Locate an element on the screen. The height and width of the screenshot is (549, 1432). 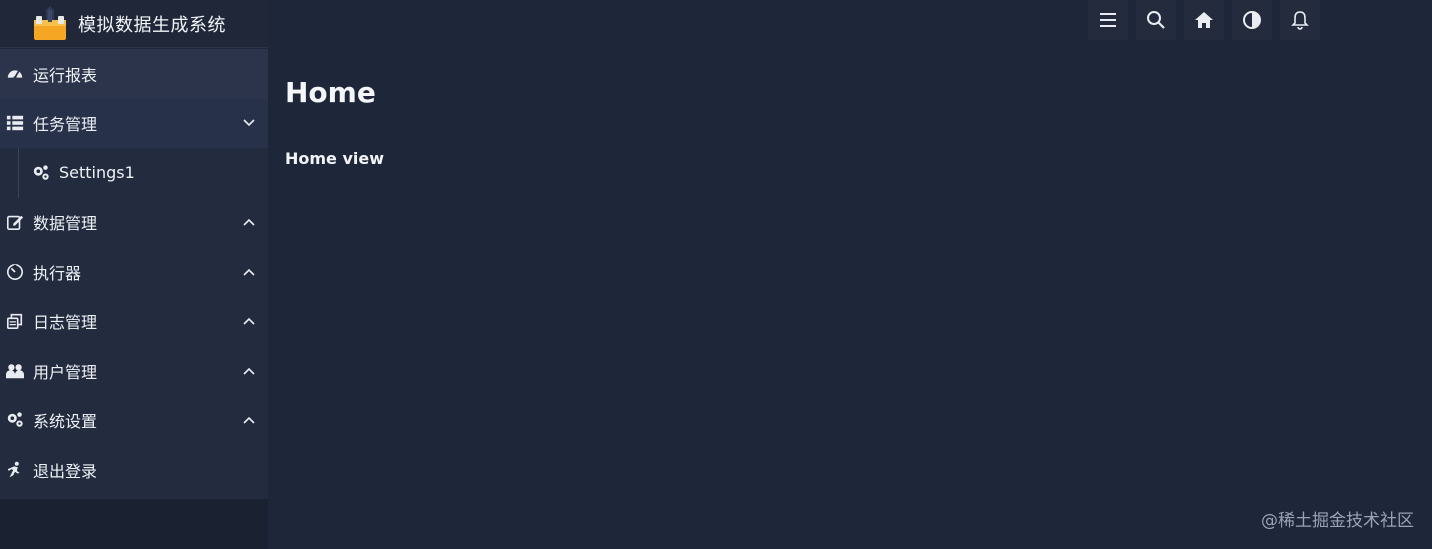
sidebar-item-label: 数据管理 is located at coordinates (65, 224).